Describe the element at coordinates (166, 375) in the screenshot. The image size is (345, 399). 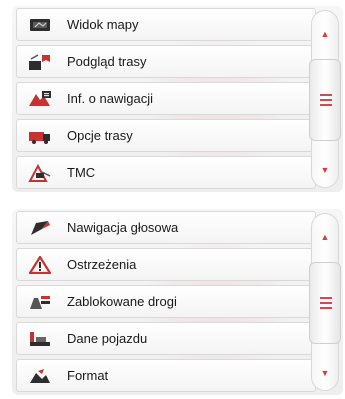
I see `menu-item-format: Format` at that location.